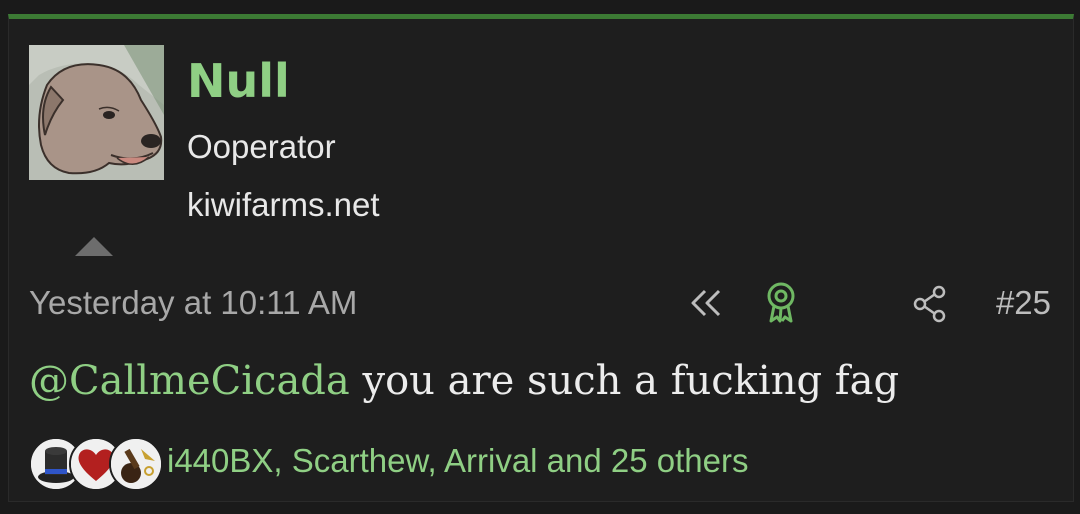 Image resolution: width=1080 pixels, height=514 pixels. Describe the element at coordinates (624, 381) in the screenshot. I see `message-text: you are such a fucking fag` at that location.